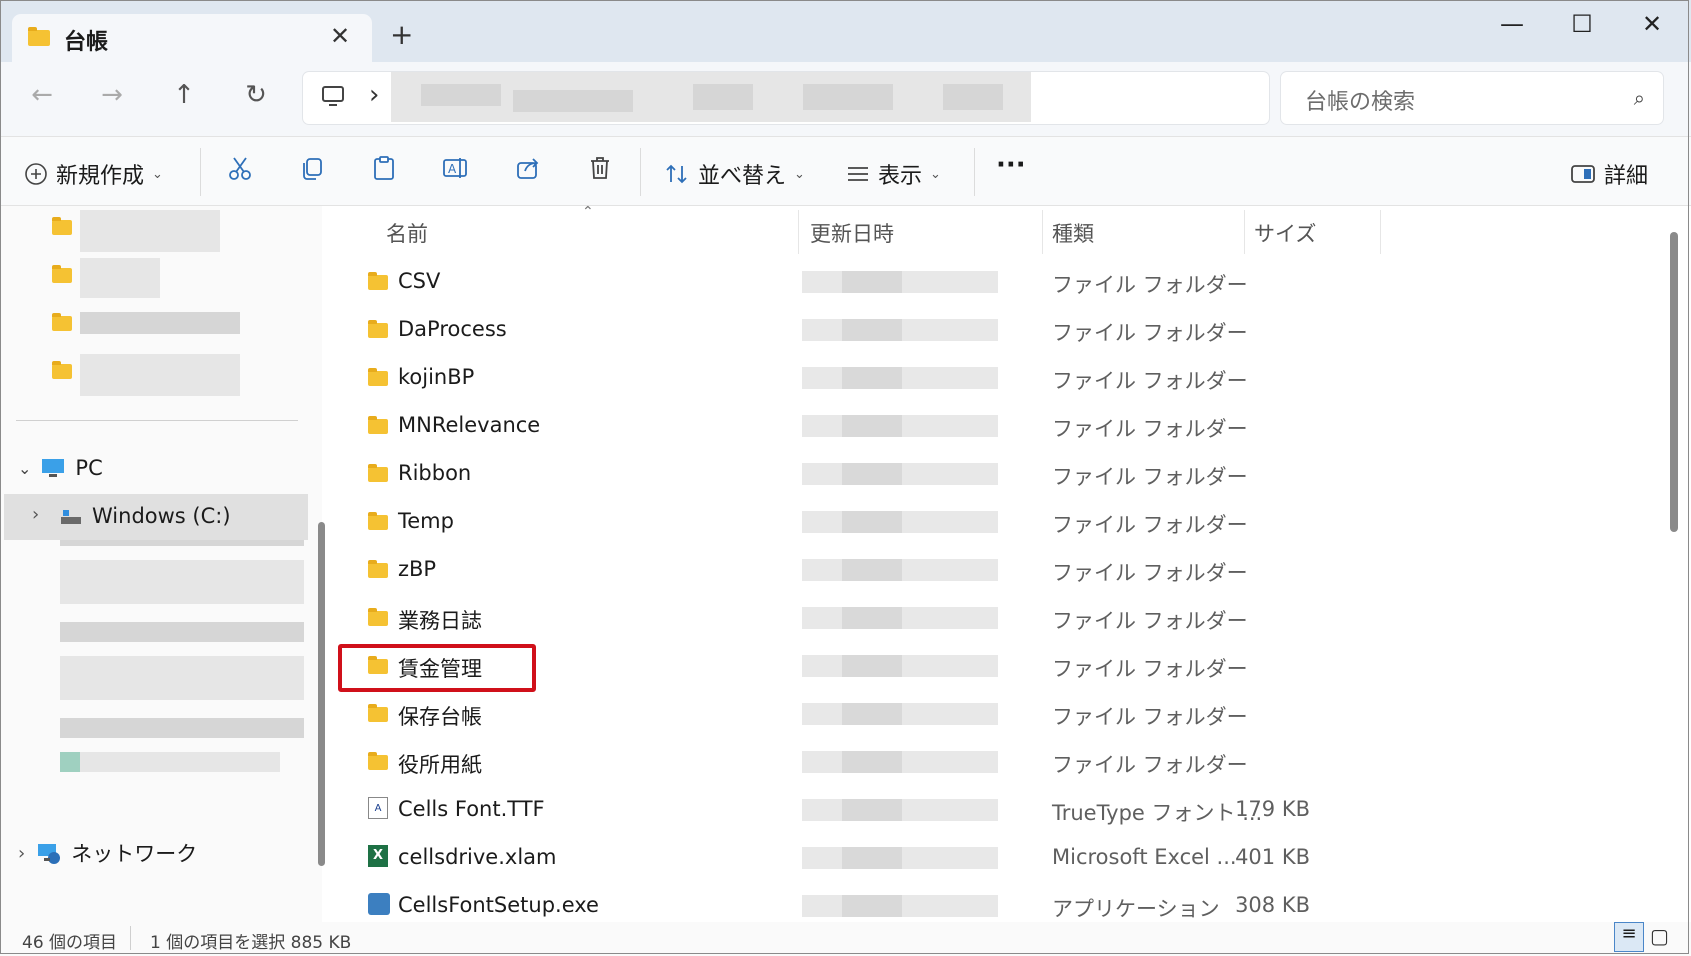  I want to click on view-button: 表示 ⌄, so click(893, 174).